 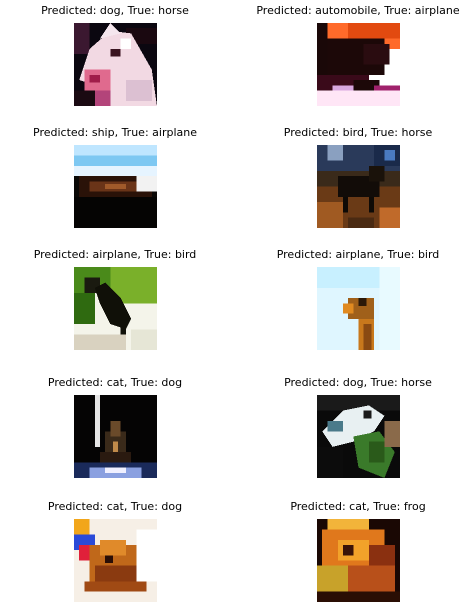 I want to click on orange-animal-image, so click(x=358, y=560).